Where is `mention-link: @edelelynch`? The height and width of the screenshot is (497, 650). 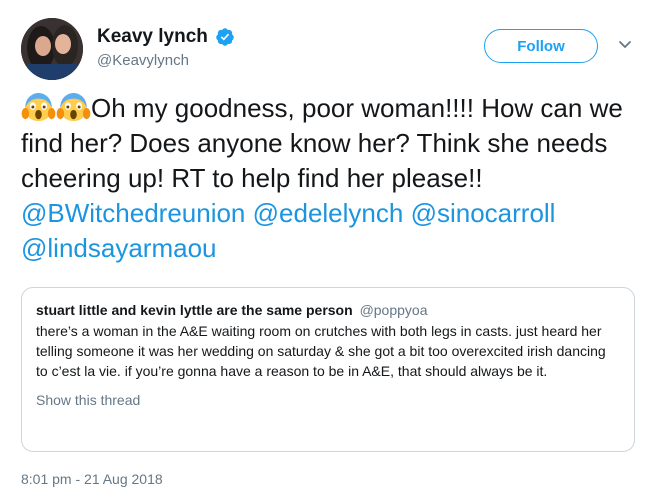
mention-link: @edelelynch is located at coordinates (328, 213).